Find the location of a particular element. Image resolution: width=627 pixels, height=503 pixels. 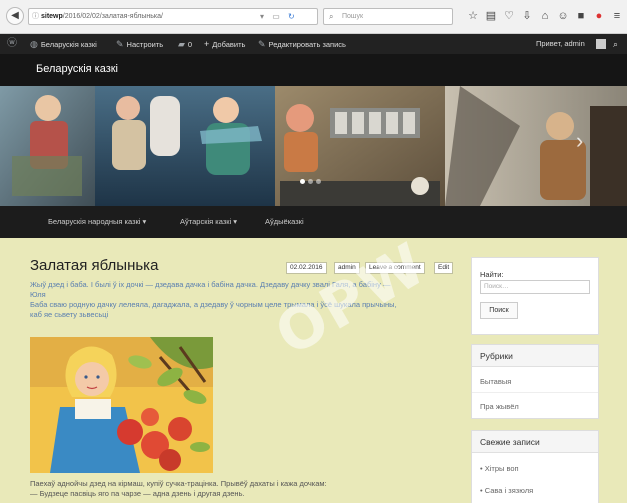

categories-title: Рубрики is located at coordinates (496, 356).